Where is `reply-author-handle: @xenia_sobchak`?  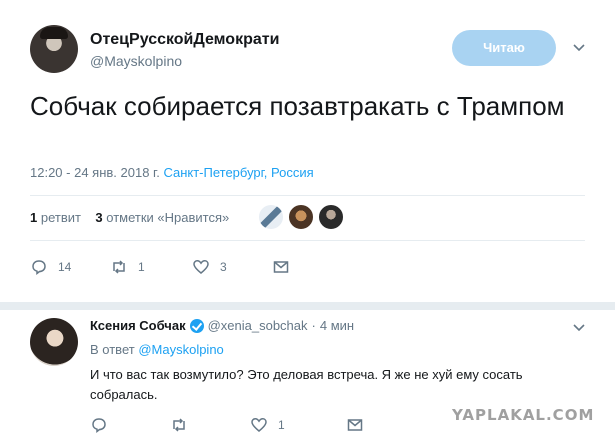 reply-author-handle: @xenia_sobchak is located at coordinates (258, 325).